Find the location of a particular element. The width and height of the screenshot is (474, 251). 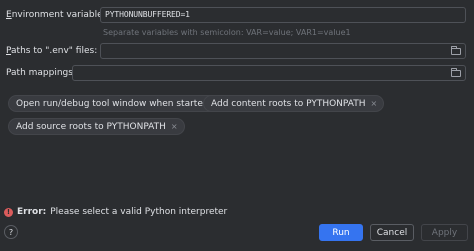

environment-variables-value: PYTHONUNBUFFERED=1 is located at coordinates (147, 14).